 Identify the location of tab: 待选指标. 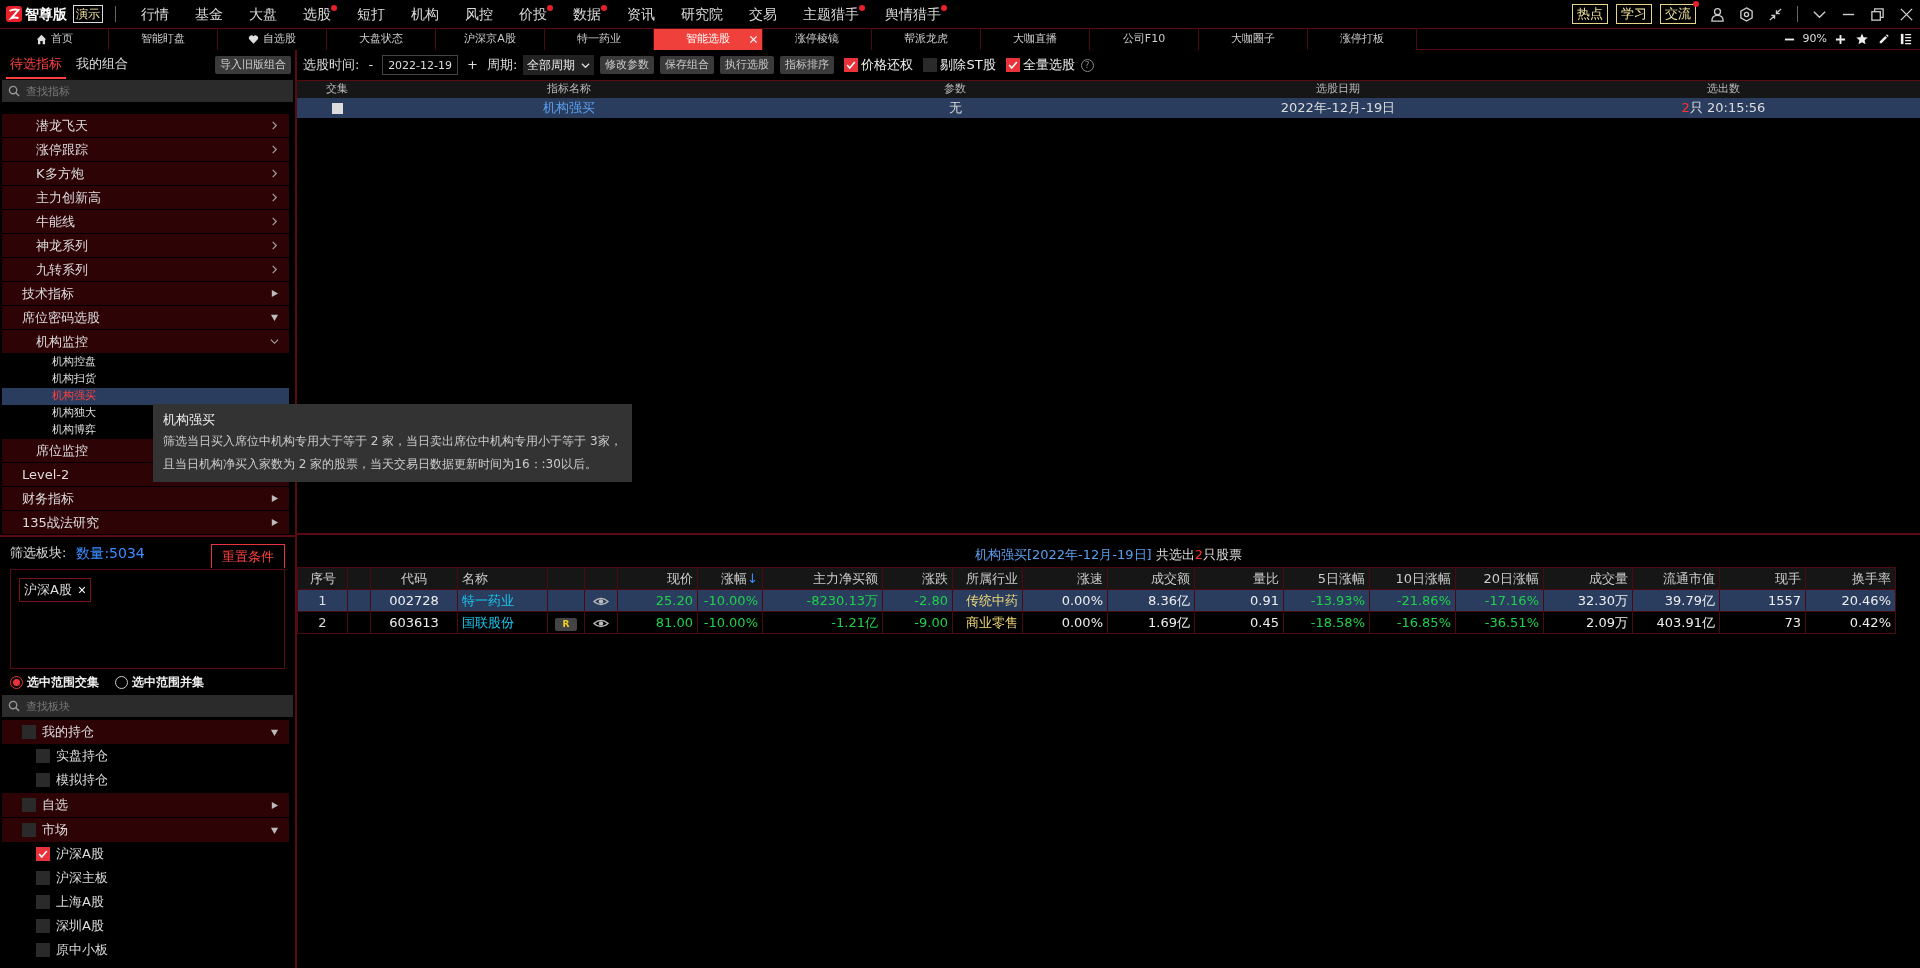
(36, 65).